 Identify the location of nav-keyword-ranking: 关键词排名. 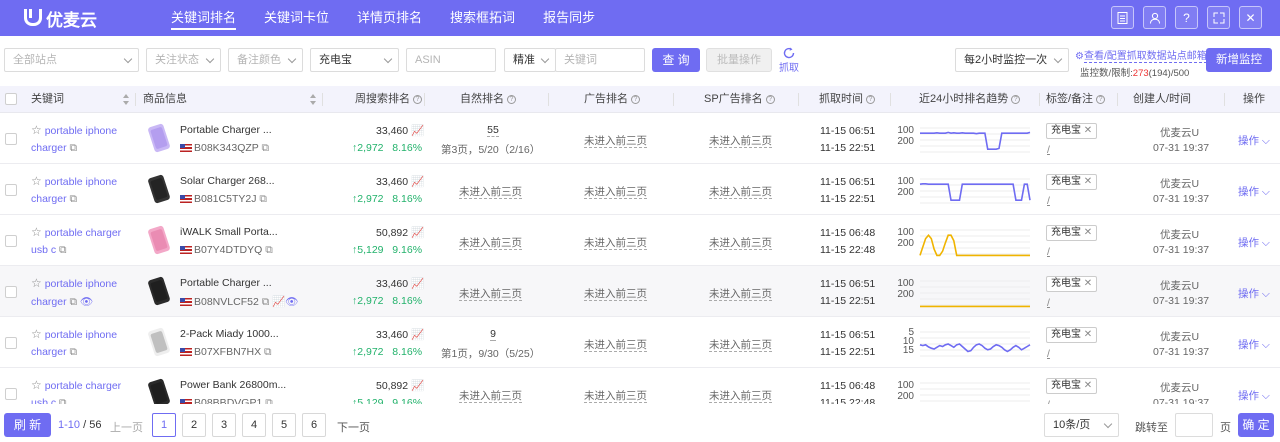
(203, 18).